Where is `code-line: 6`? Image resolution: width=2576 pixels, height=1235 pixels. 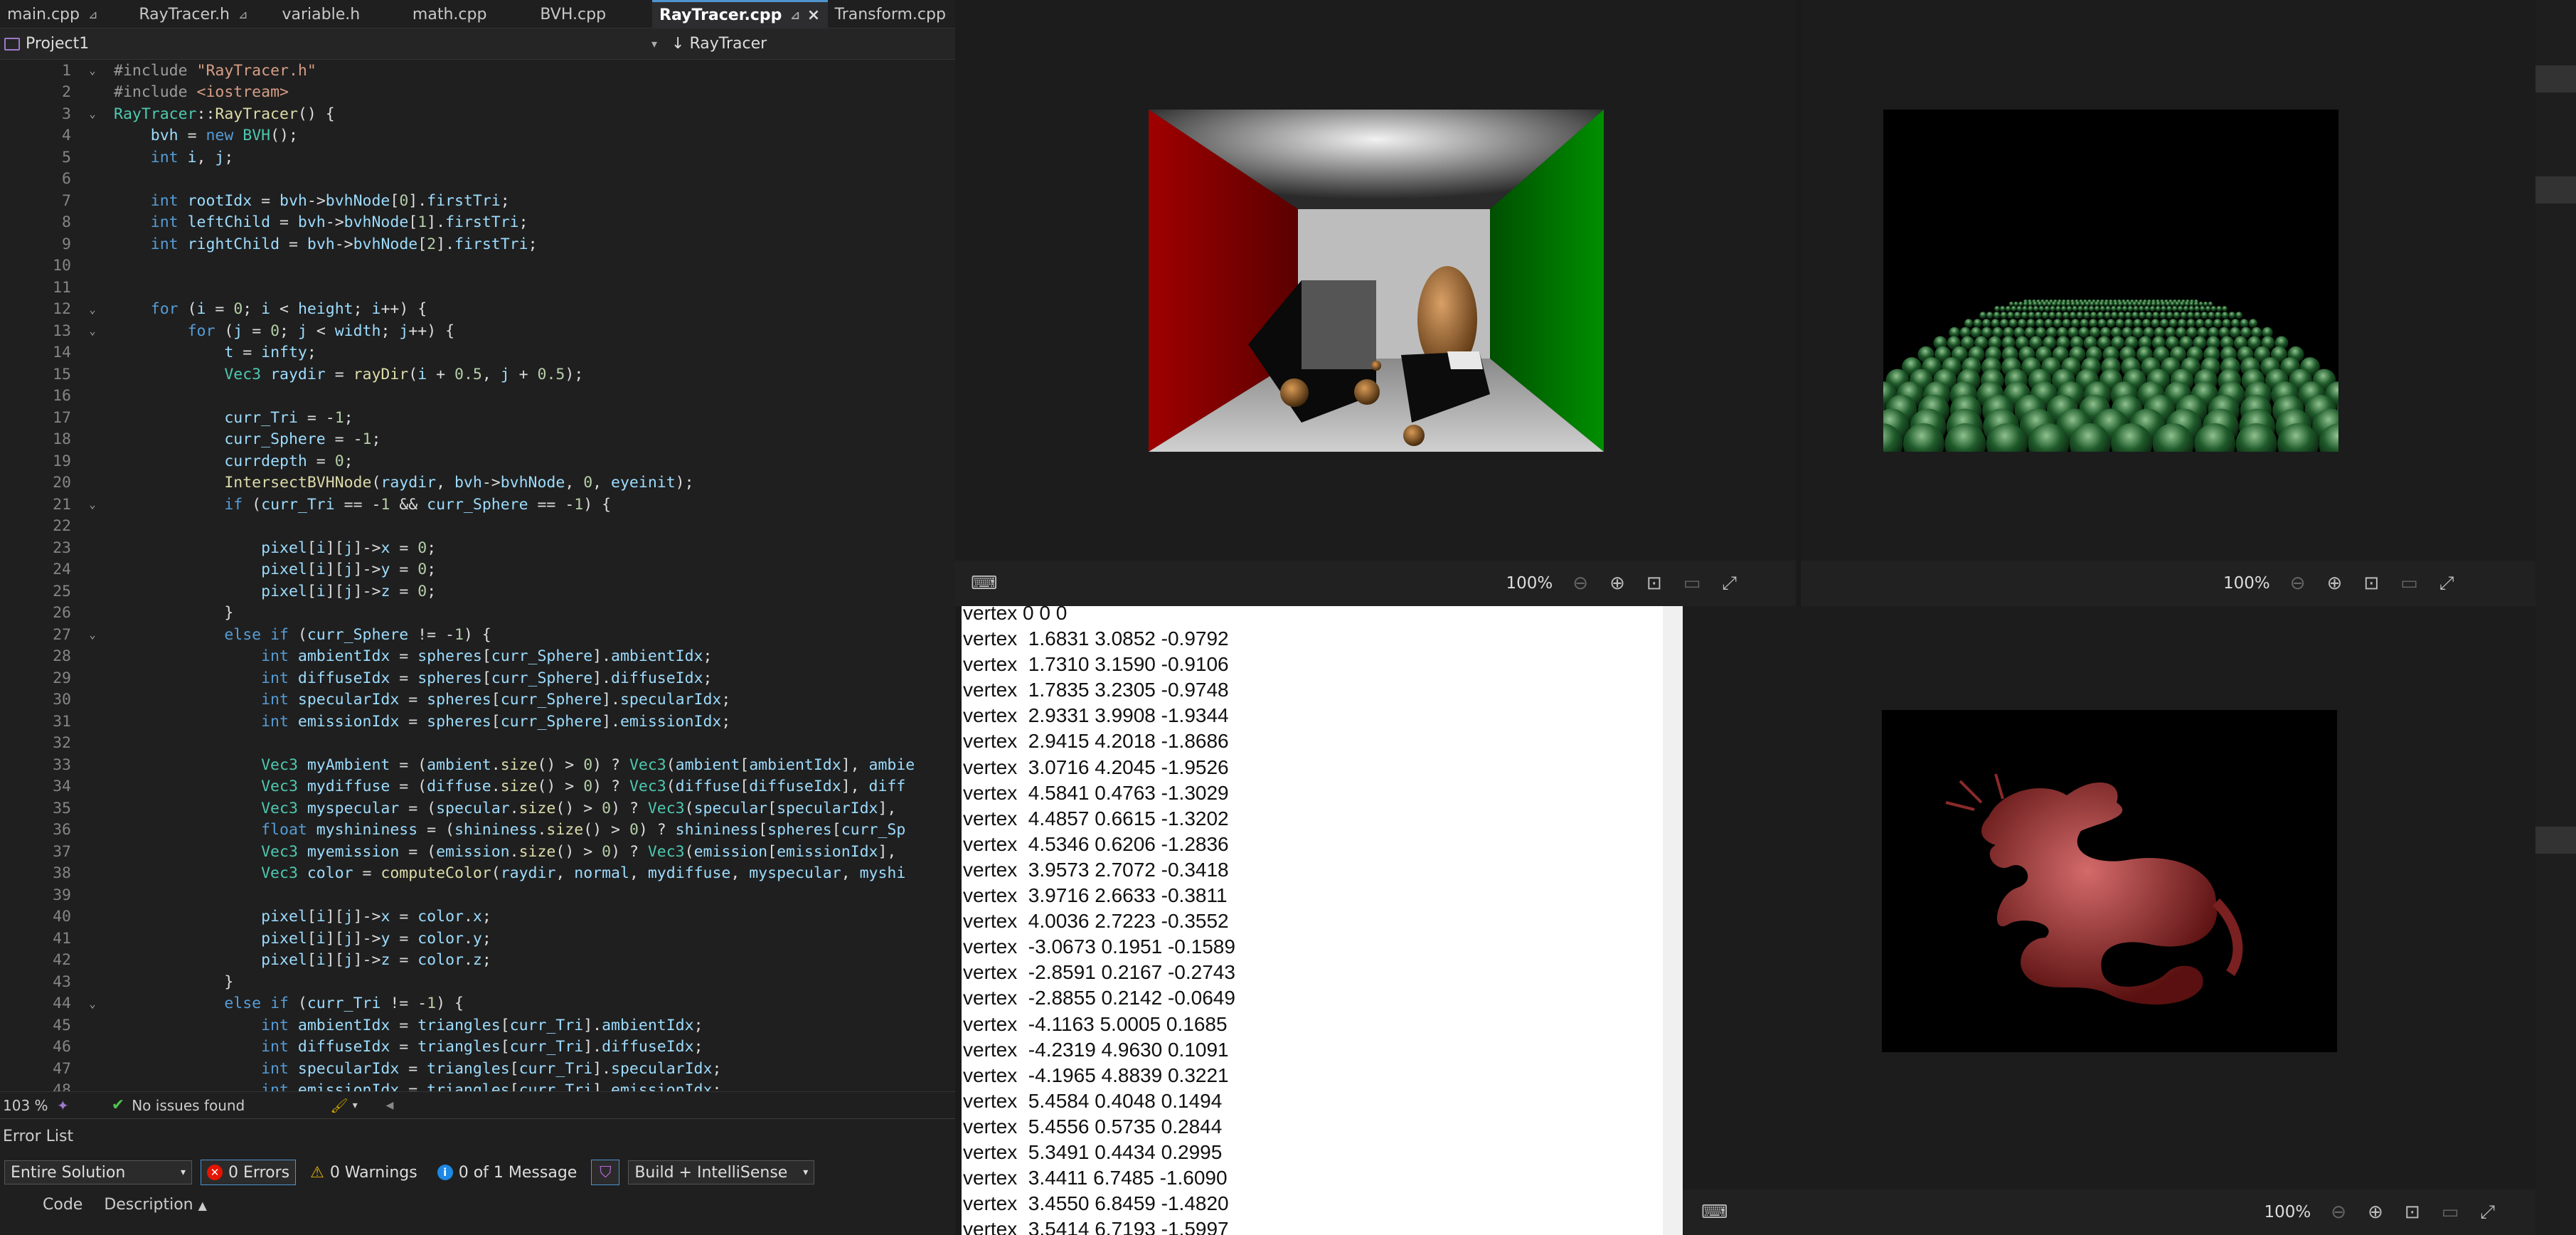 code-line: 6 is located at coordinates (477, 180).